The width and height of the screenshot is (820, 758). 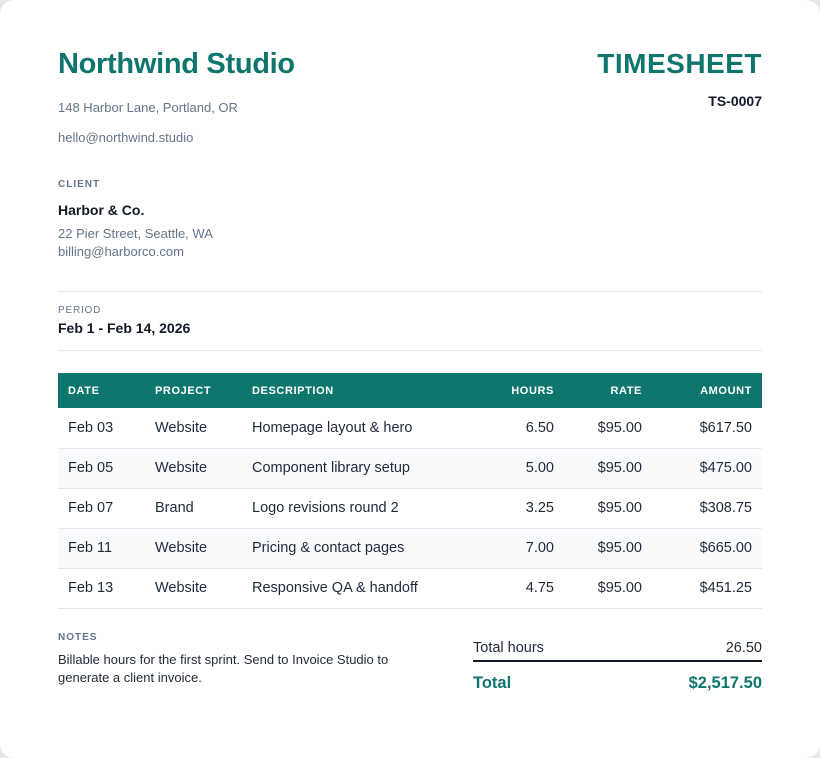 I want to click on cell-project: Brand, so click(x=193, y=508).